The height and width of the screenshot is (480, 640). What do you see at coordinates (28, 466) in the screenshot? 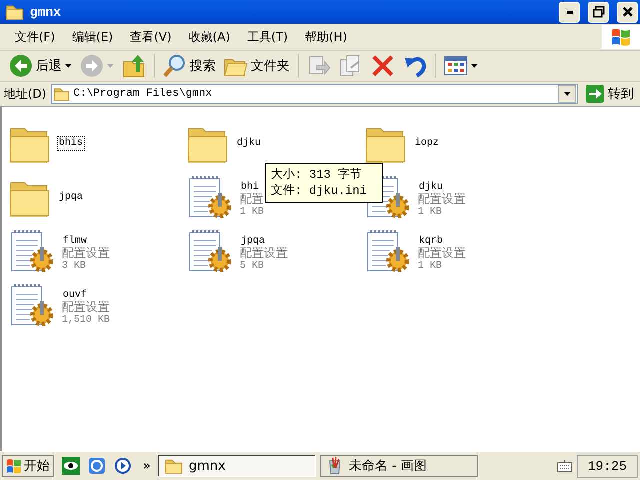
I see `start-button: 开始` at bounding box center [28, 466].